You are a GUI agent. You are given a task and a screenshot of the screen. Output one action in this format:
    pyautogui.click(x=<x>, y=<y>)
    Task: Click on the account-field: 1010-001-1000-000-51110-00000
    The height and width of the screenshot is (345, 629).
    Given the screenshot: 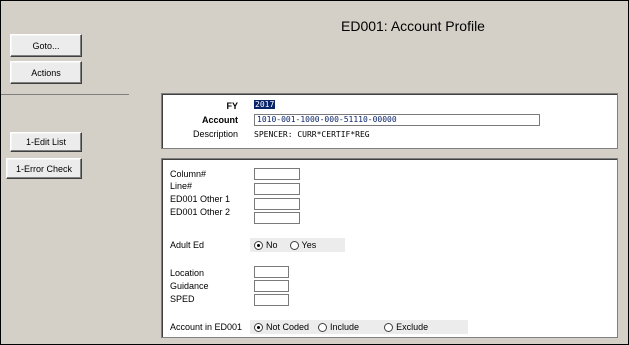 What is the action you would take?
    pyautogui.click(x=397, y=120)
    